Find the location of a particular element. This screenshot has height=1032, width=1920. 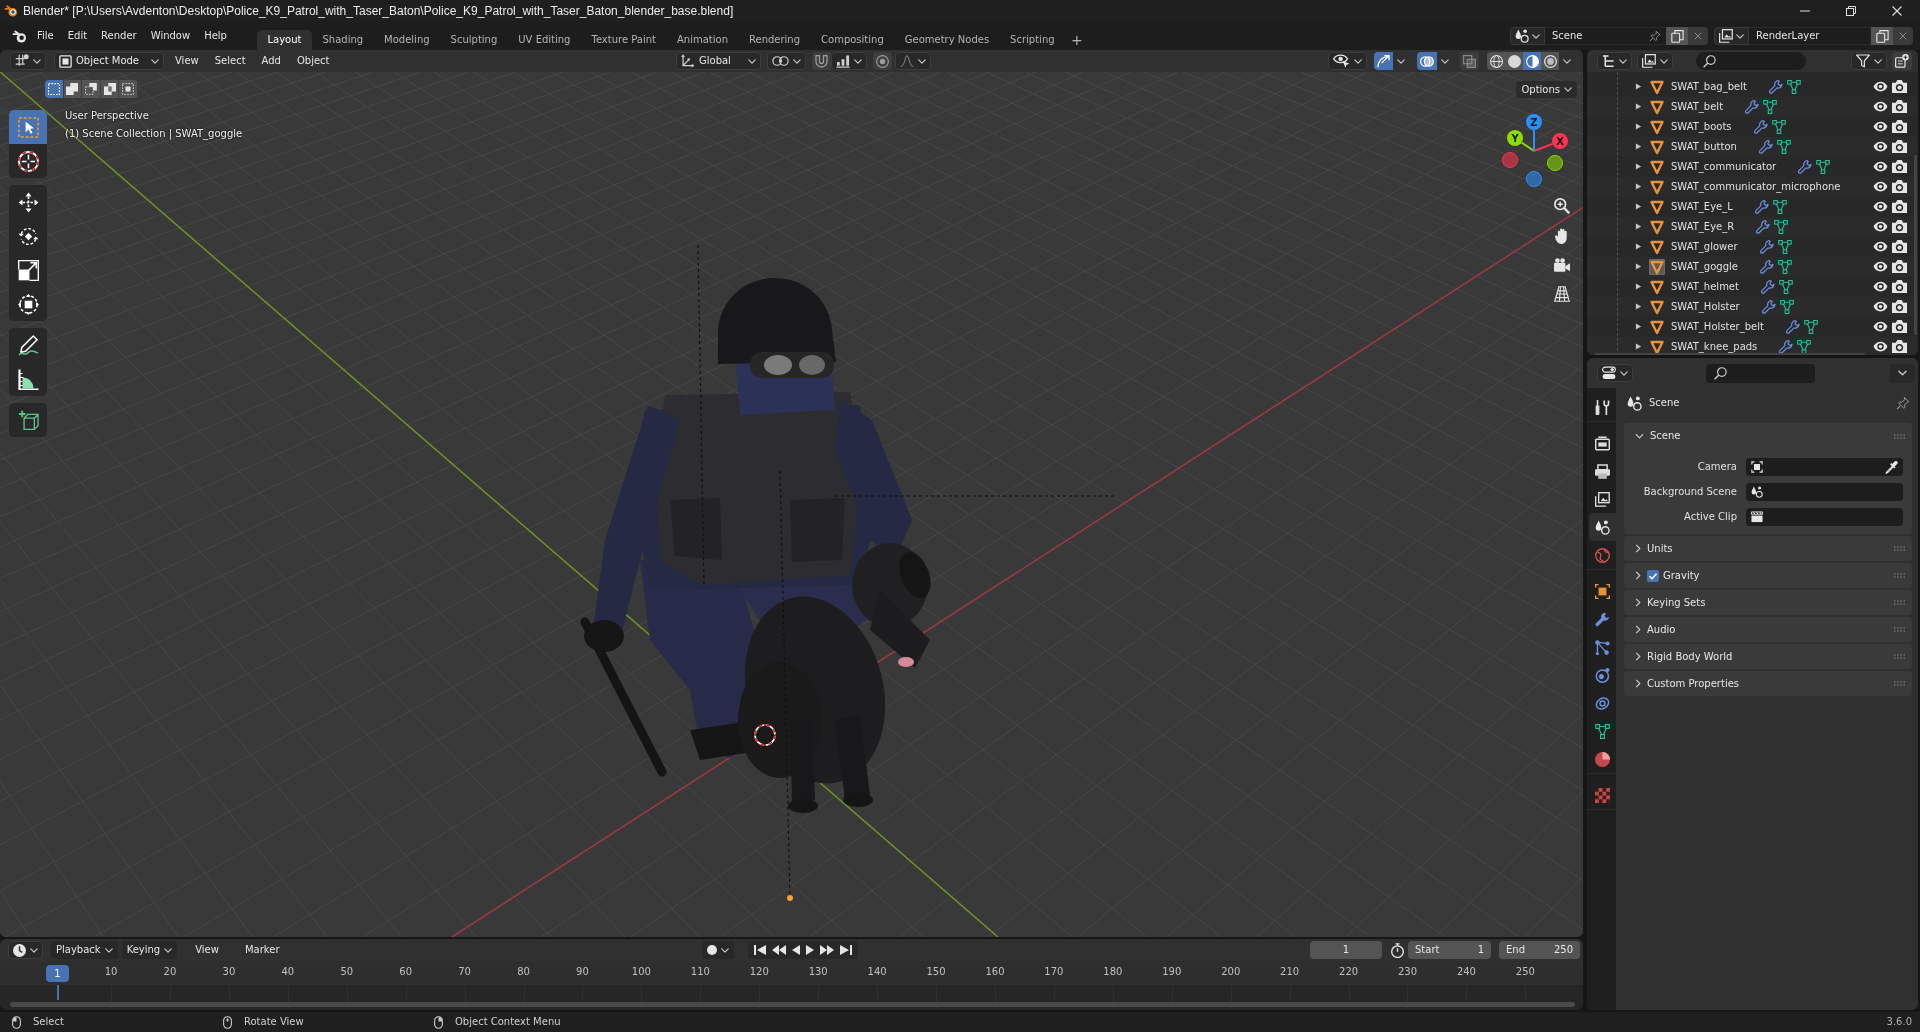

options-dropdown is located at coordinates (1902, 373).